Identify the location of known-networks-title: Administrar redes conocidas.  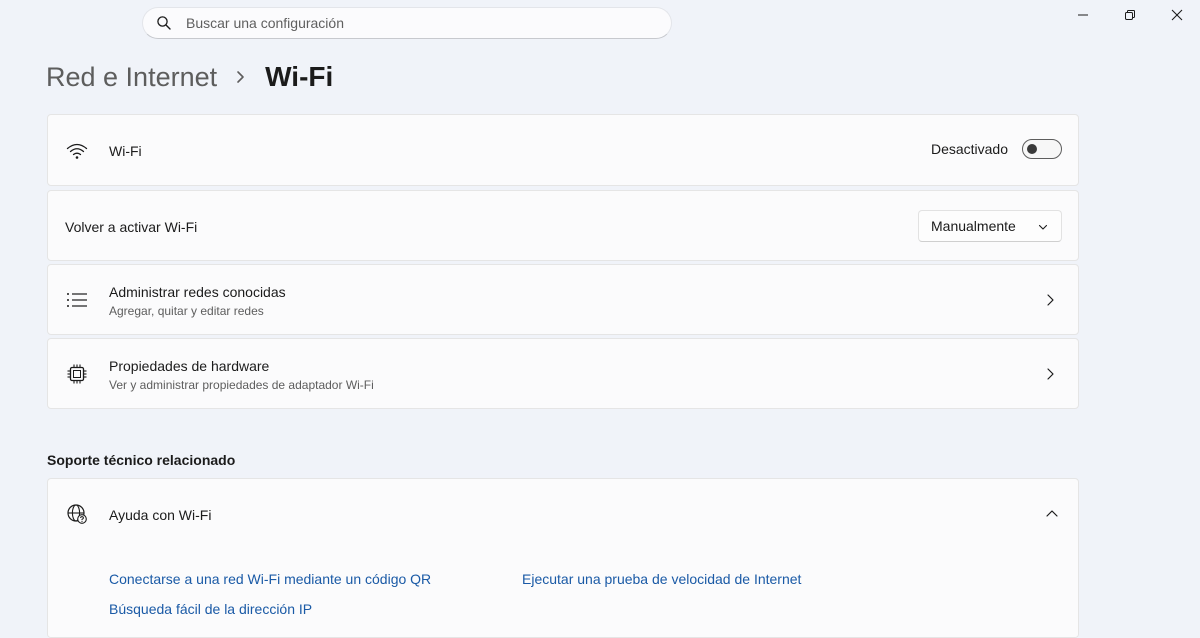
(197, 292).